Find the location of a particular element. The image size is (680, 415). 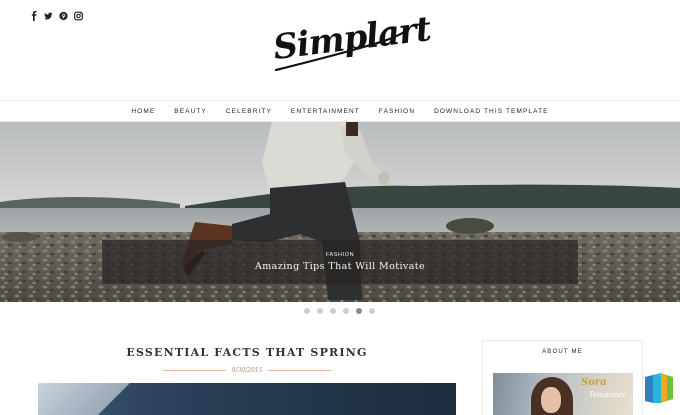

post-title: ESSENTIAL FACTS THAT SPRING is located at coordinates (247, 352).